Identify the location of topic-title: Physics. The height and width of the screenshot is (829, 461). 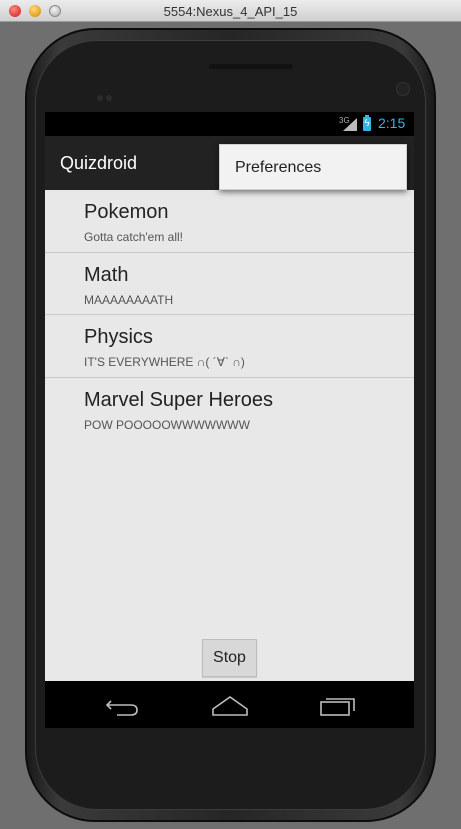
(118, 337).